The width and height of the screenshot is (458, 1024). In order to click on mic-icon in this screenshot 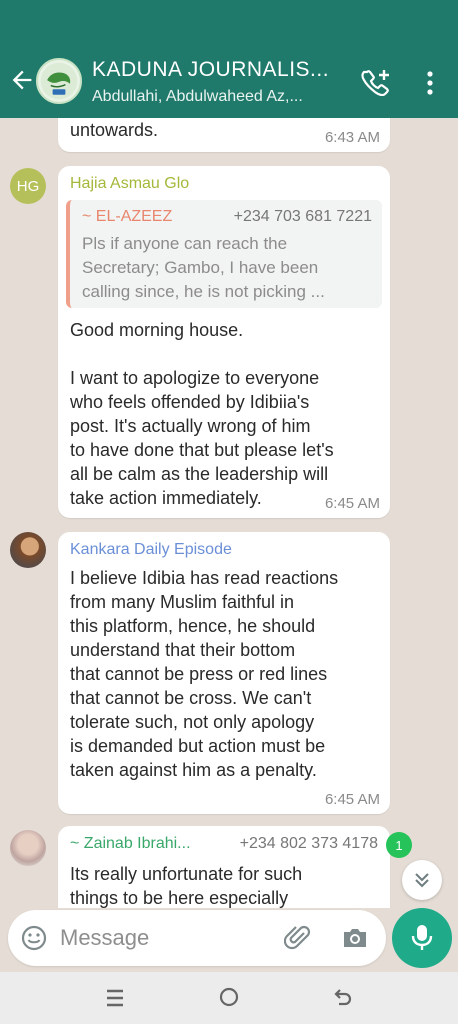, I will do `click(422, 937)`.